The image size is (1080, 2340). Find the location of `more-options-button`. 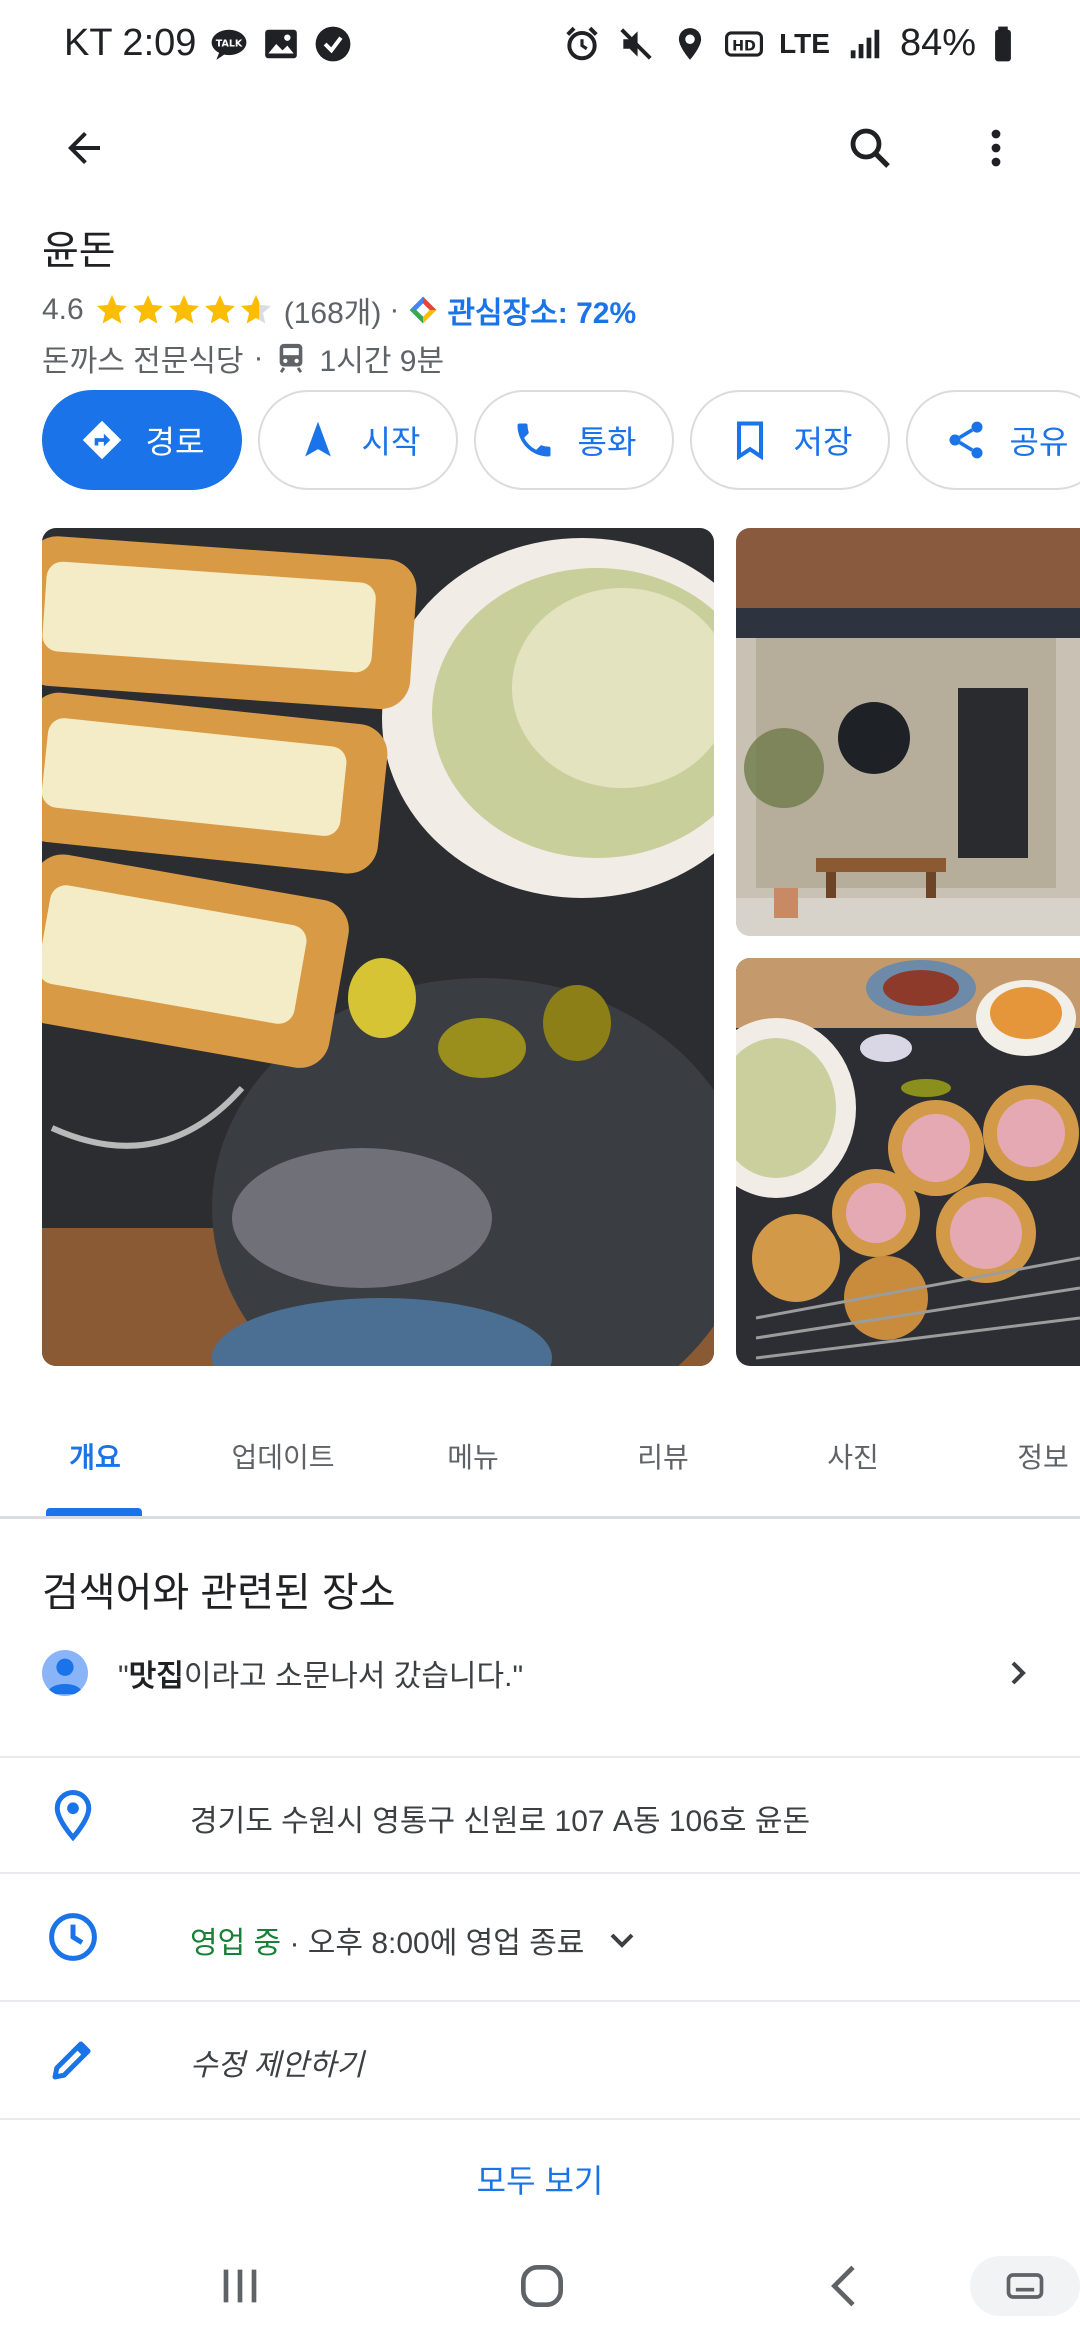

more-options-button is located at coordinates (996, 148).